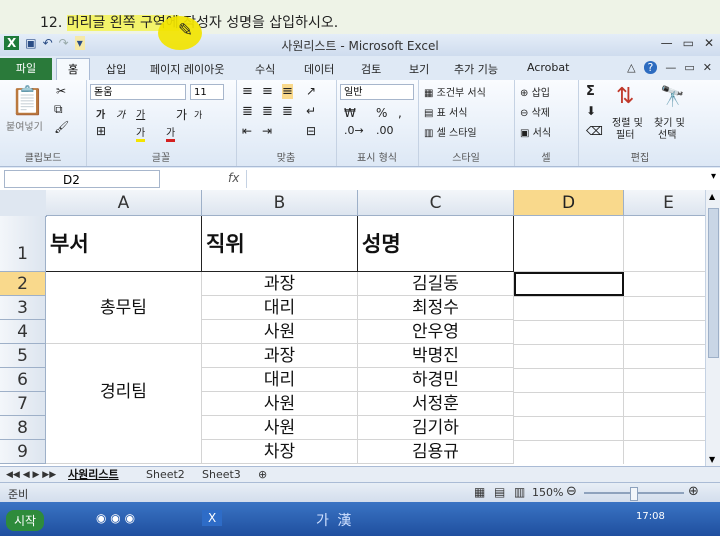  Describe the element at coordinates (73, 69) in the screenshot. I see `tab-home: 홈` at that location.